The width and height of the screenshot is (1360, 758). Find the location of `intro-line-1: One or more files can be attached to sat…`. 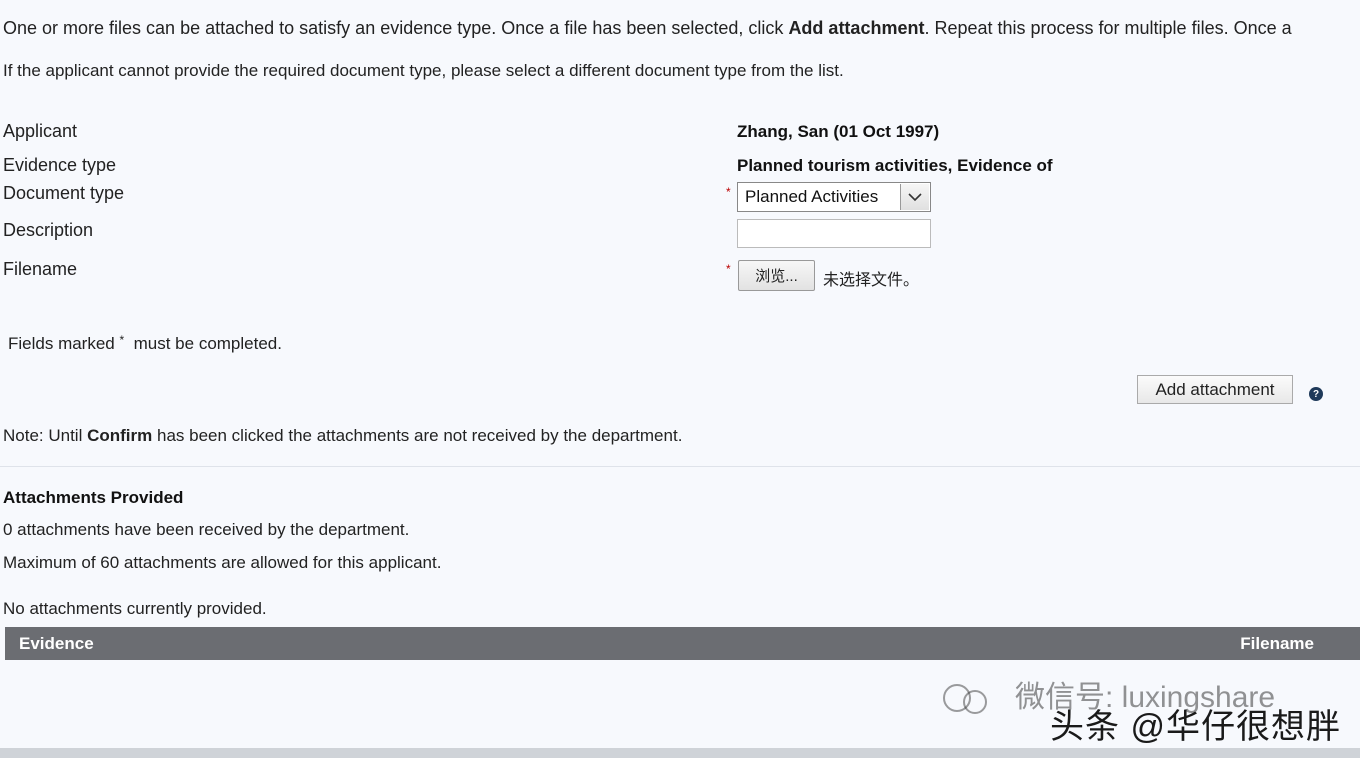

intro-line-1: One or more files can be attached to sat… is located at coordinates (647, 28).